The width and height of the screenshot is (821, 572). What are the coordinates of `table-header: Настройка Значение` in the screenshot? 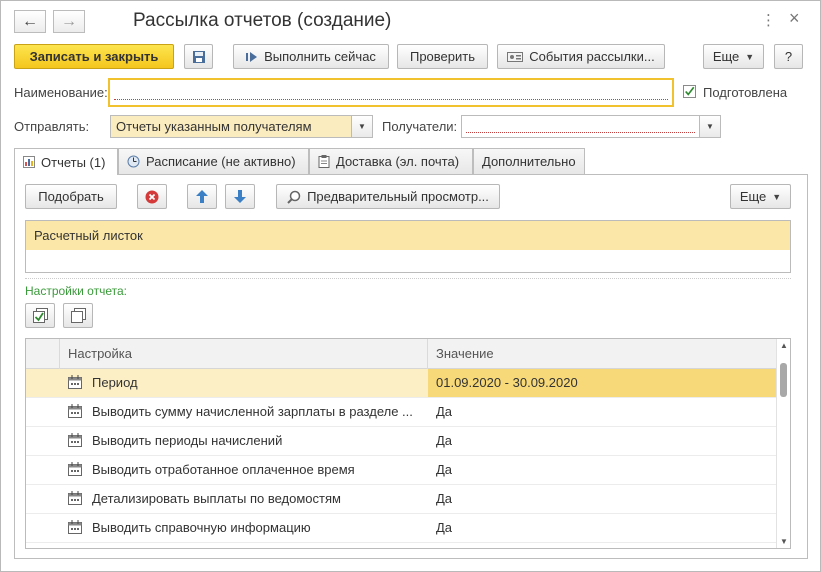 It's located at (401, 354).